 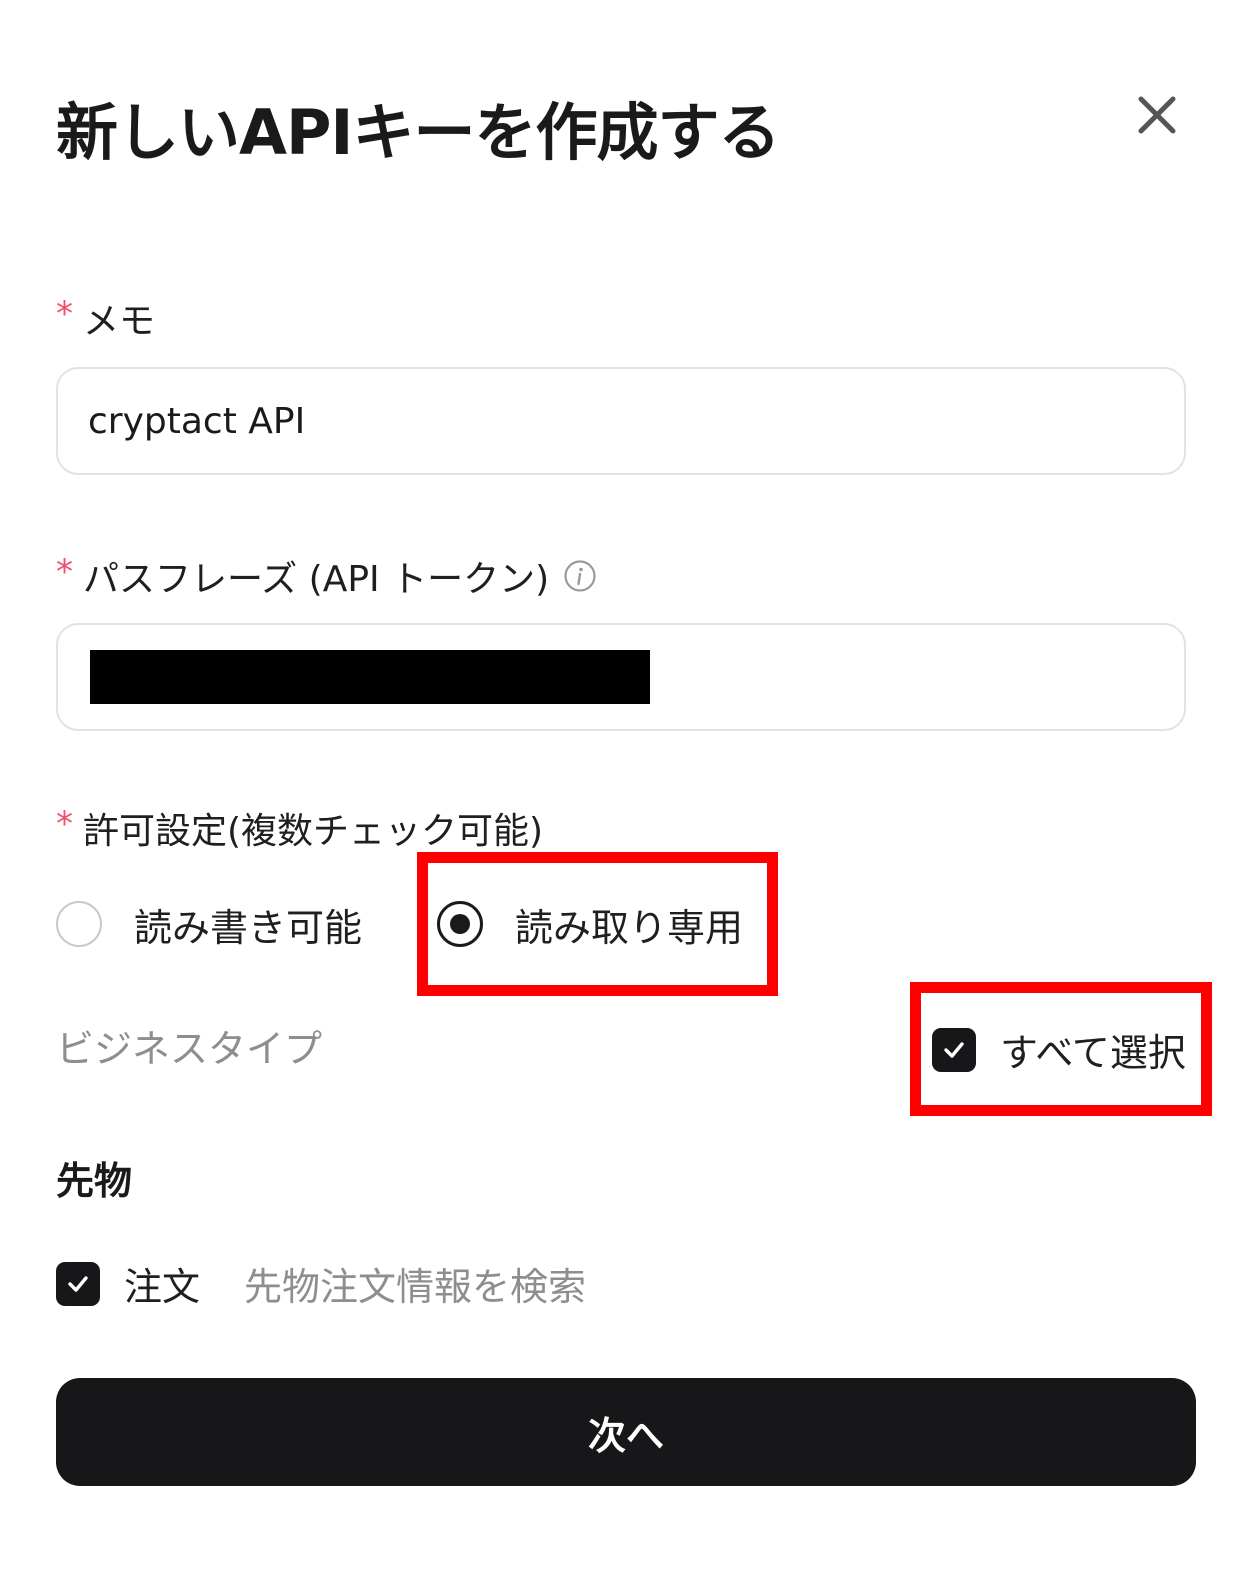 I want to click on radio-circle-icon, so click(x=79, y=924).